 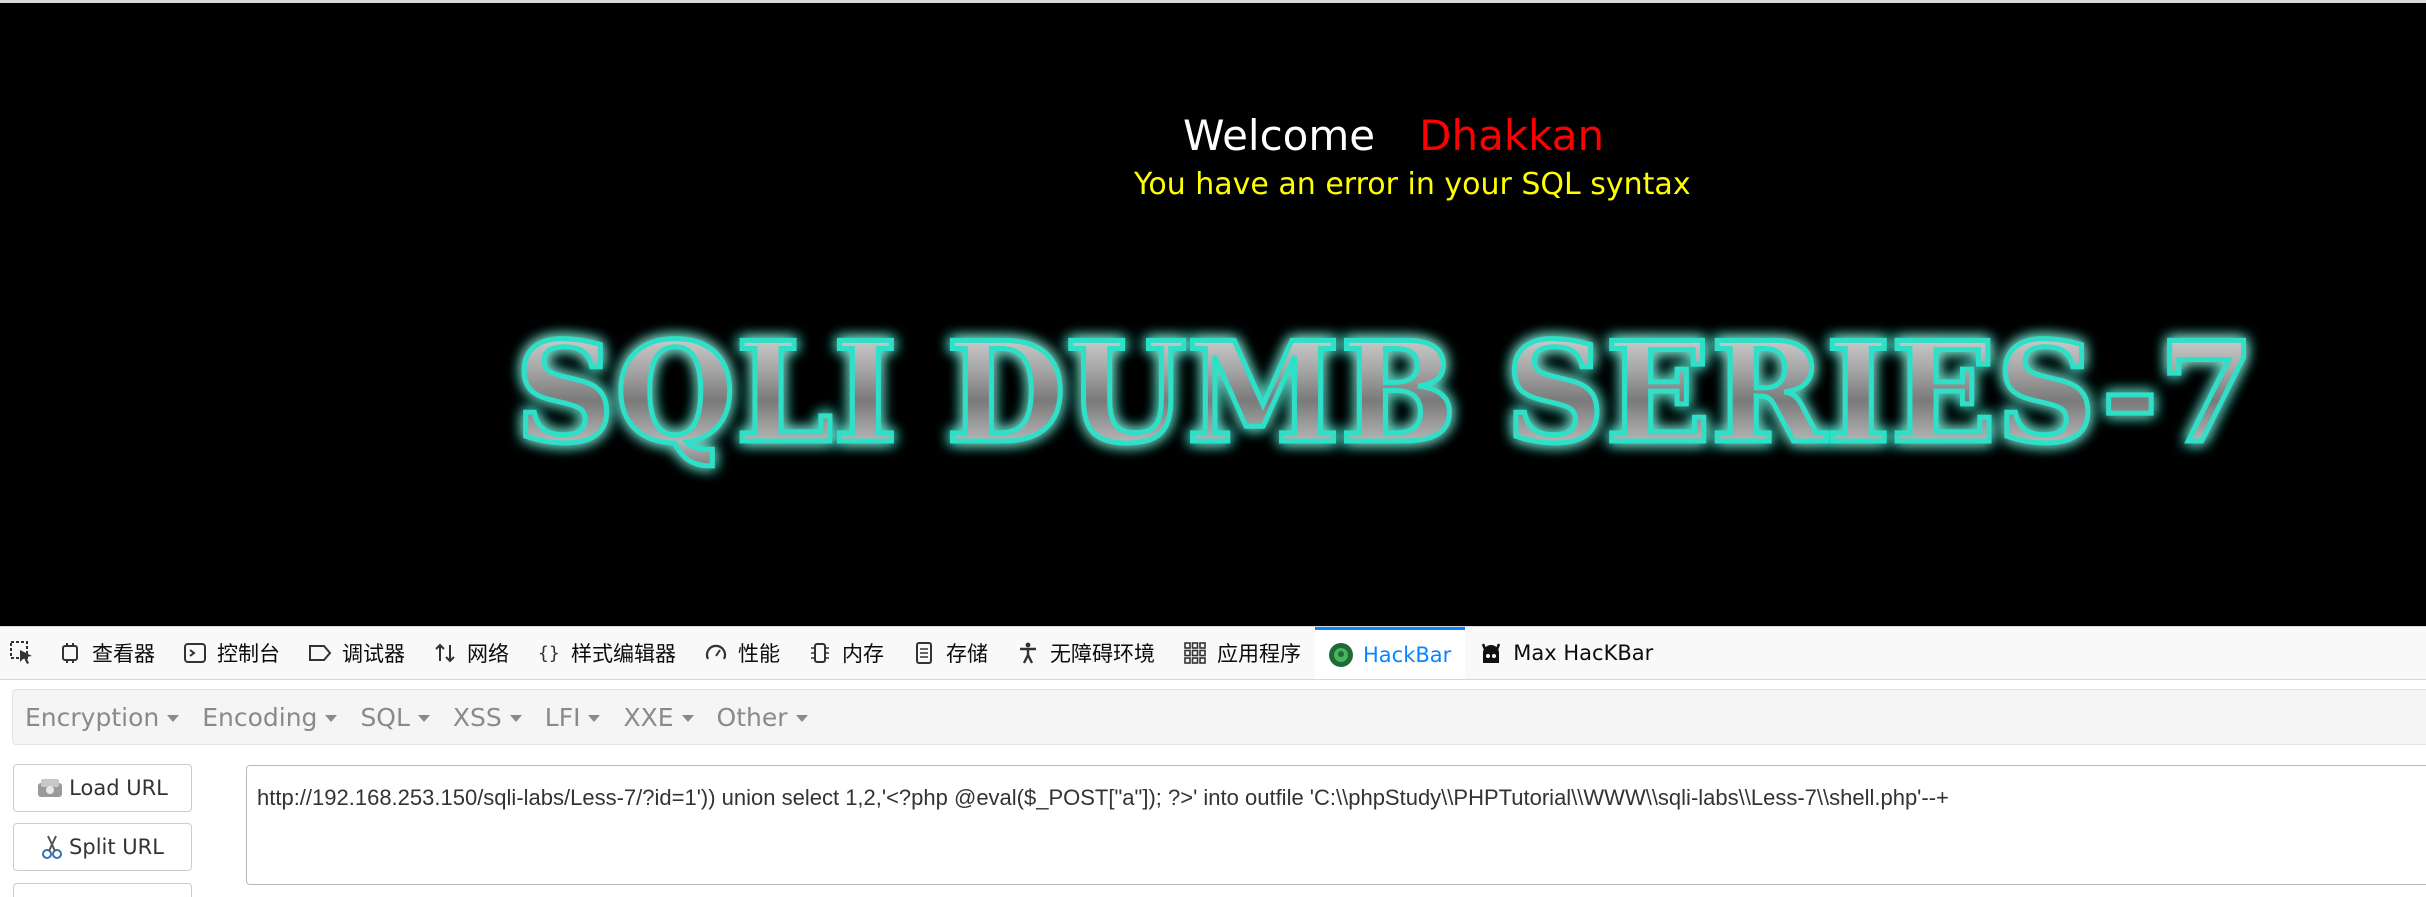 What do you see at coordinates (248, 654) in the screenshot?
I see `devtools-tab-label: 控制台` at bounding box center [248, 654].